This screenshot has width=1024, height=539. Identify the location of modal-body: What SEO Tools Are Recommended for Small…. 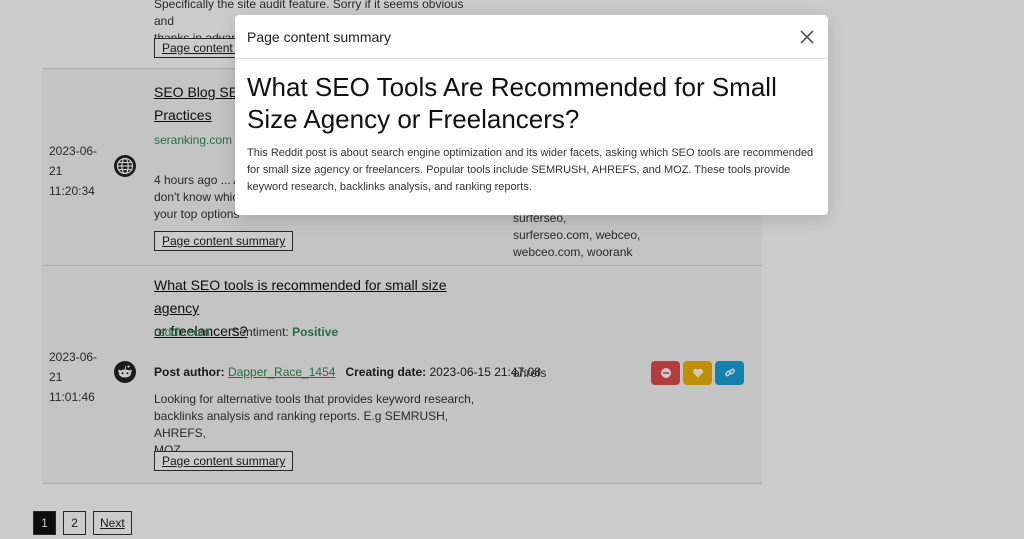
(531, 127).